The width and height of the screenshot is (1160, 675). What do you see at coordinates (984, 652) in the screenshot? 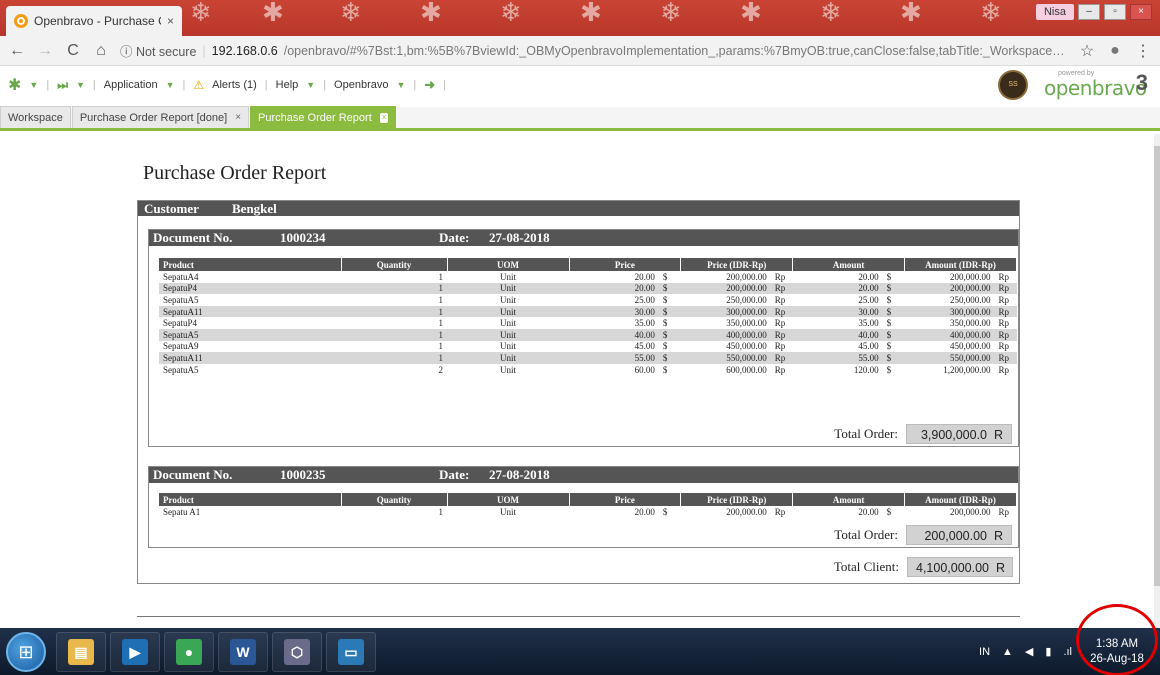
I see `language-indicator: IN` at bounding box center [984, 652].